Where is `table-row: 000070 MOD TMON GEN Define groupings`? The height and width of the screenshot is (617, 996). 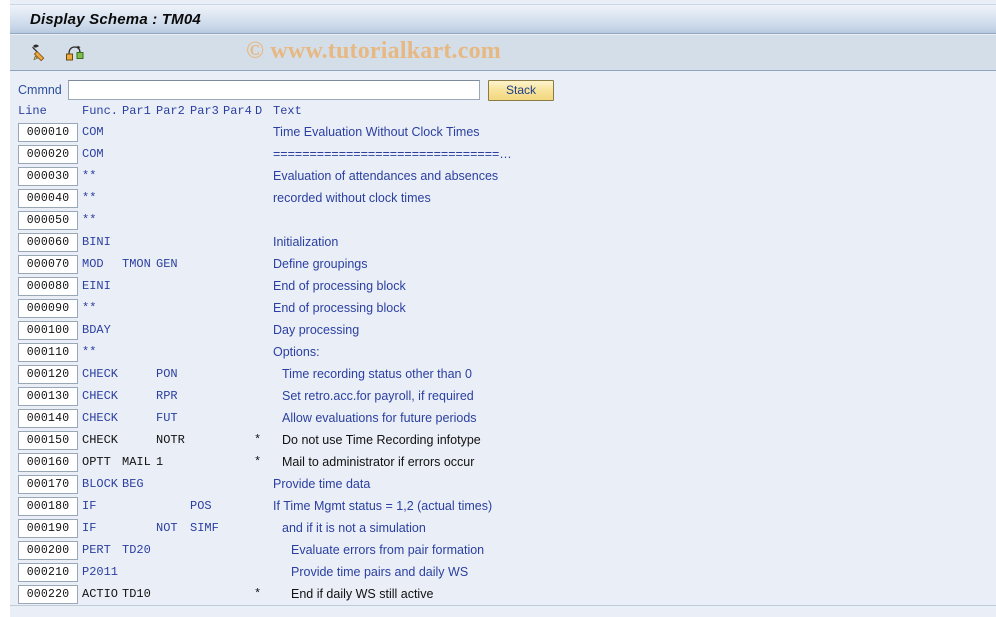 table-row: 000070 MOD TMON GEN Define groupings is located at coordinates (503, 265).